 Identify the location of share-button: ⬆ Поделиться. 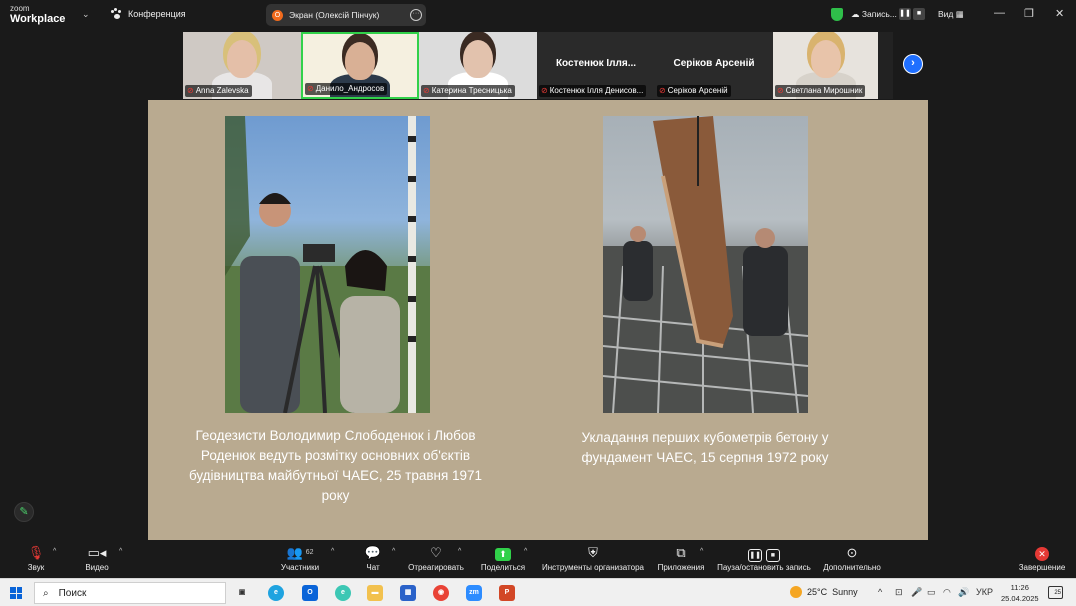
(503, 558).